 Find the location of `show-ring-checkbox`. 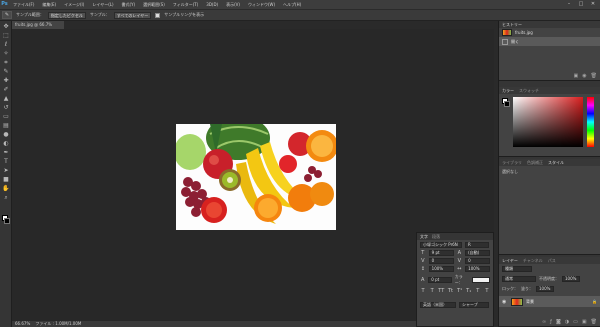

show-ring-checkbox is located at coordinates (158, 15).